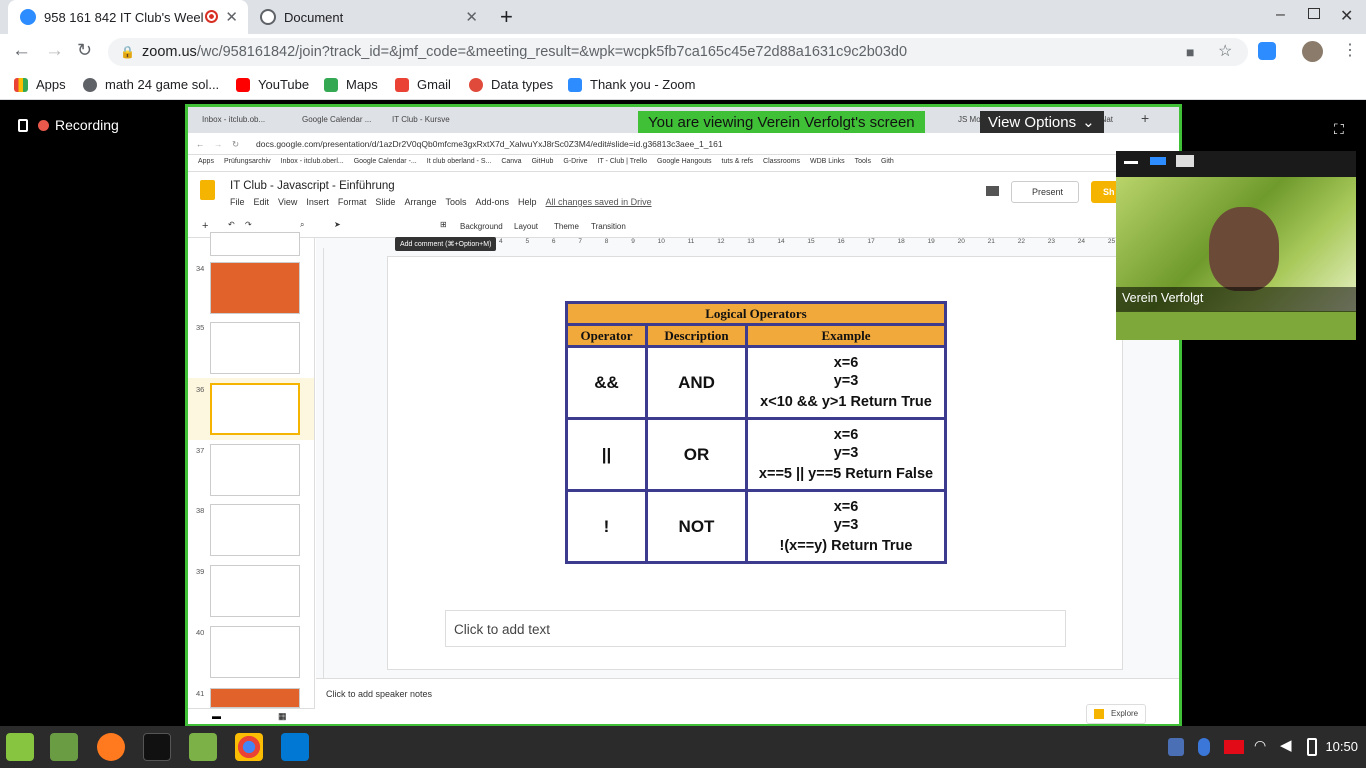  What do you see at coordinates (606, 526) in the screenshot?
I see `operator-cell: !` at bounding box center [606, 526].